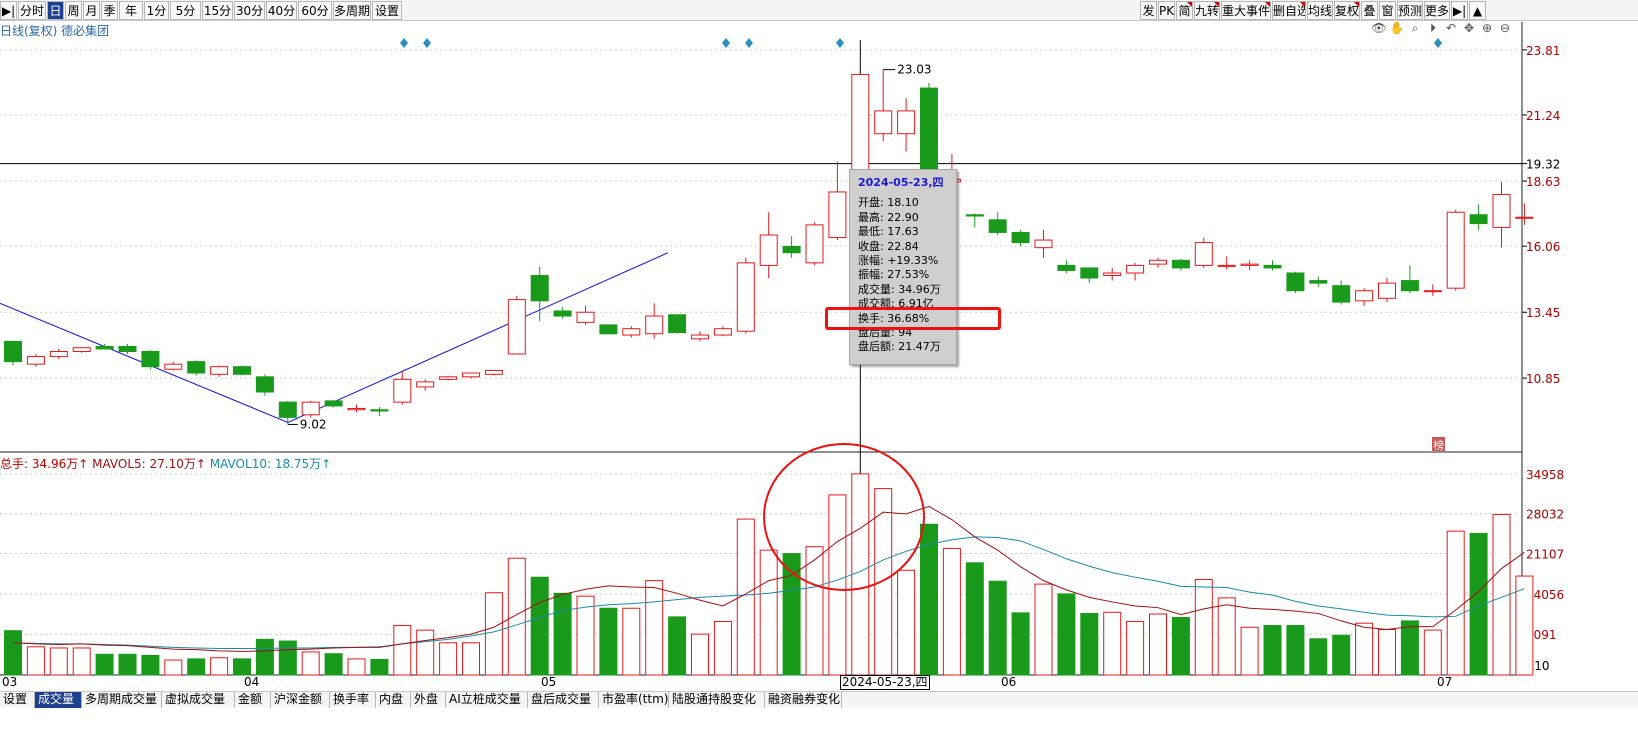  Describe the element at coordinates (913, 318) in the screenshot. I see `turnover-highlight-box` at that location.